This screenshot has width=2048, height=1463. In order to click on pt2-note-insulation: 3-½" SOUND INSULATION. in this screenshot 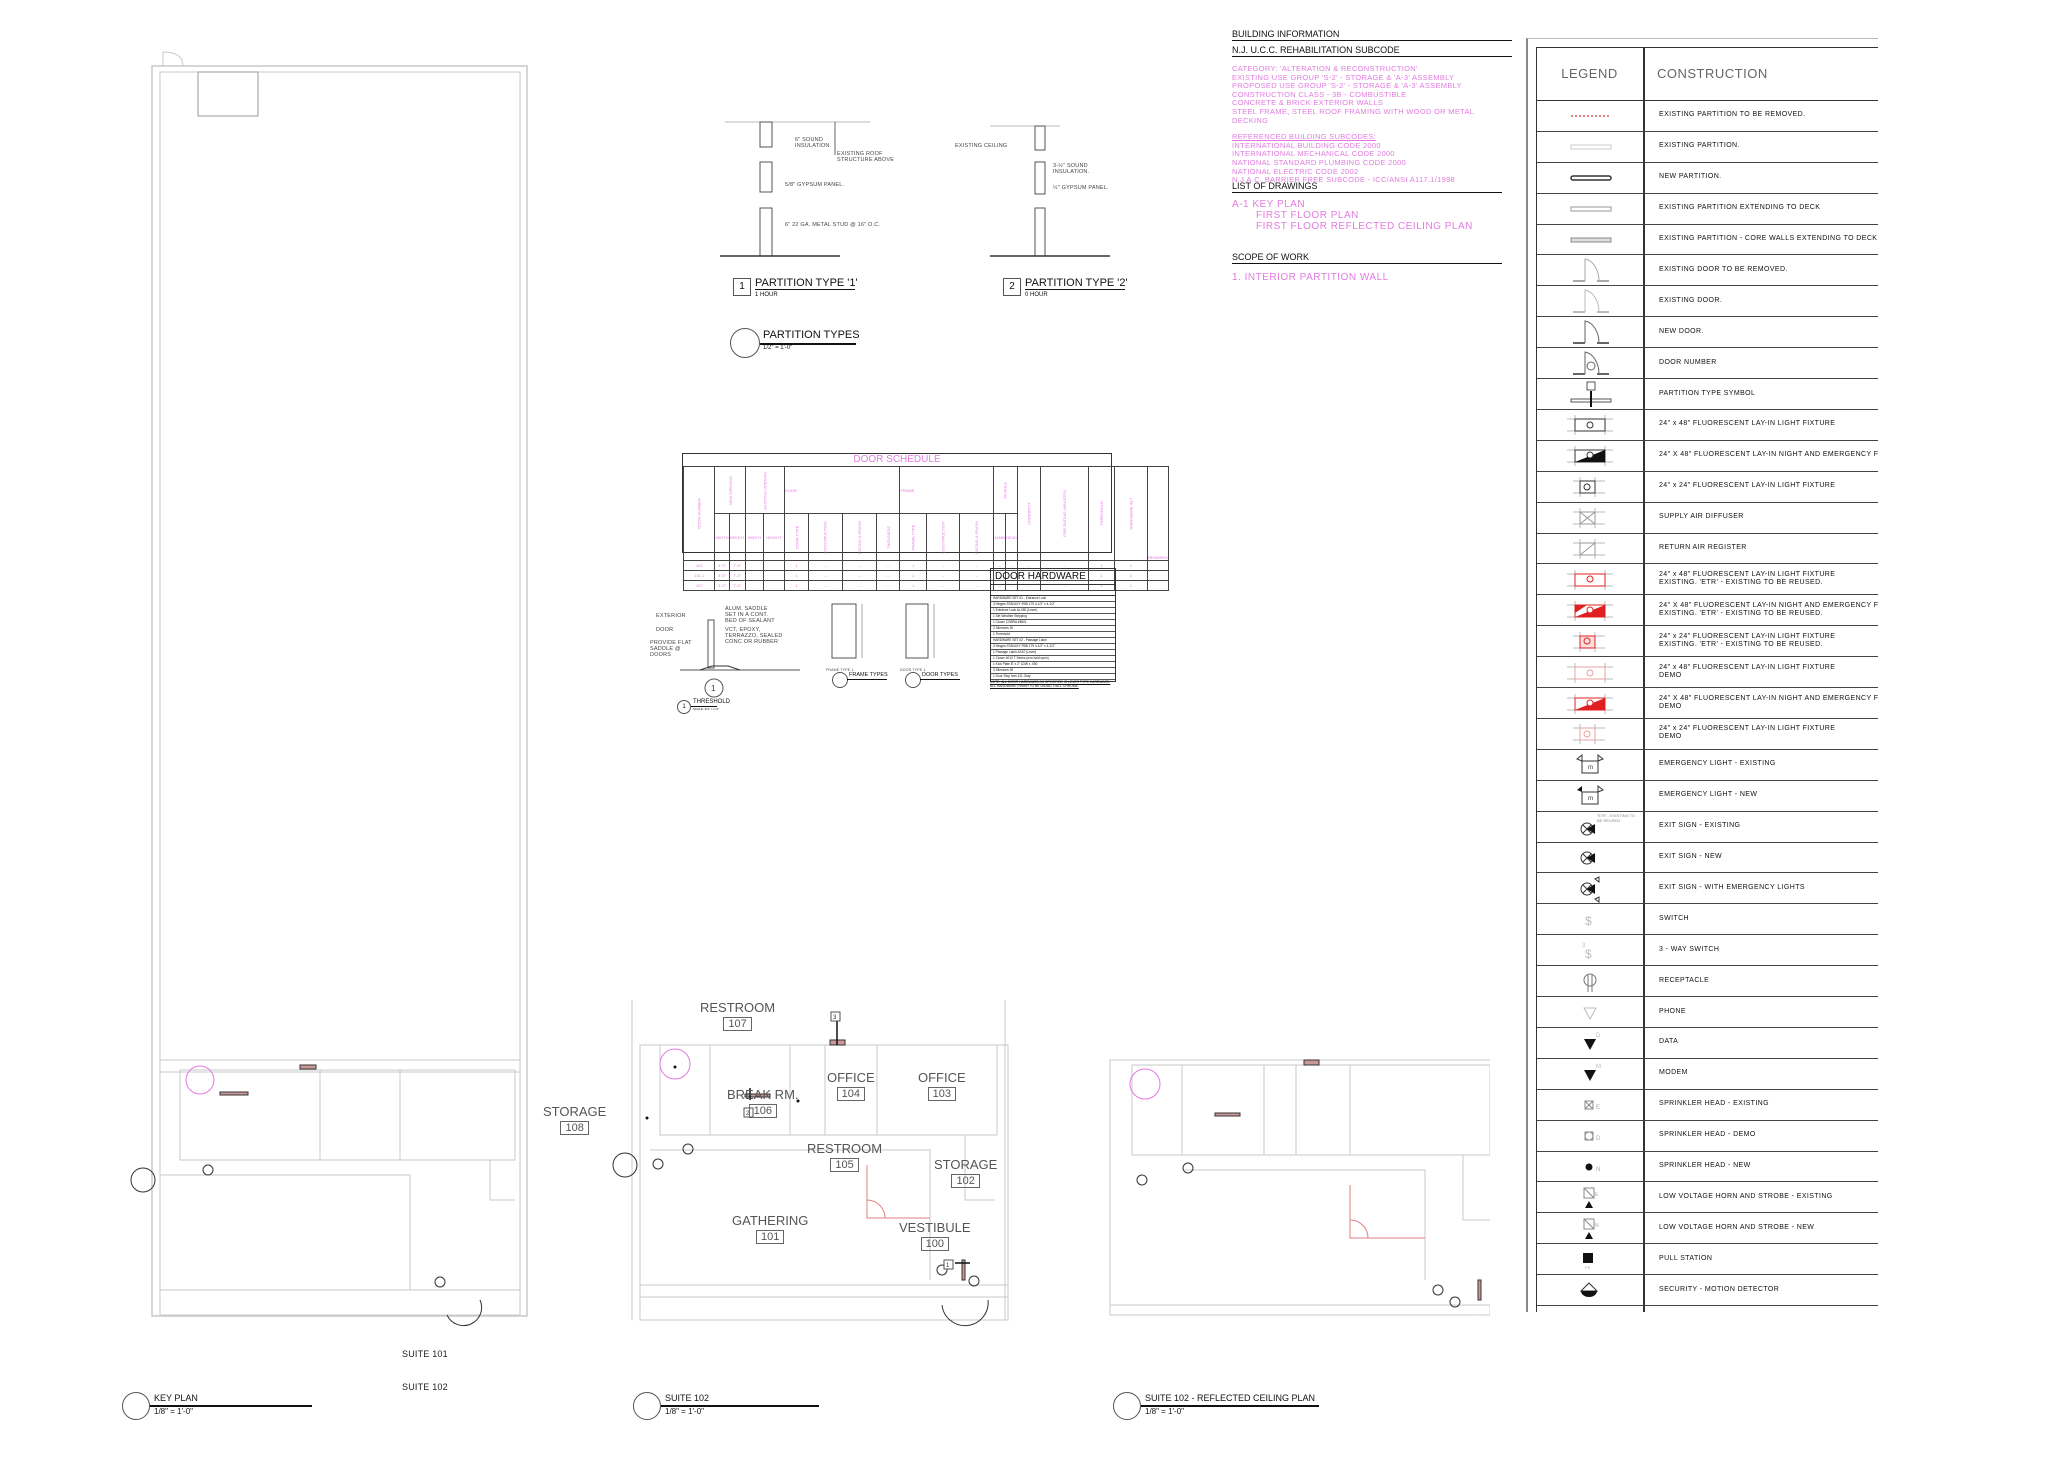, I will do `click(1071, 169)`.